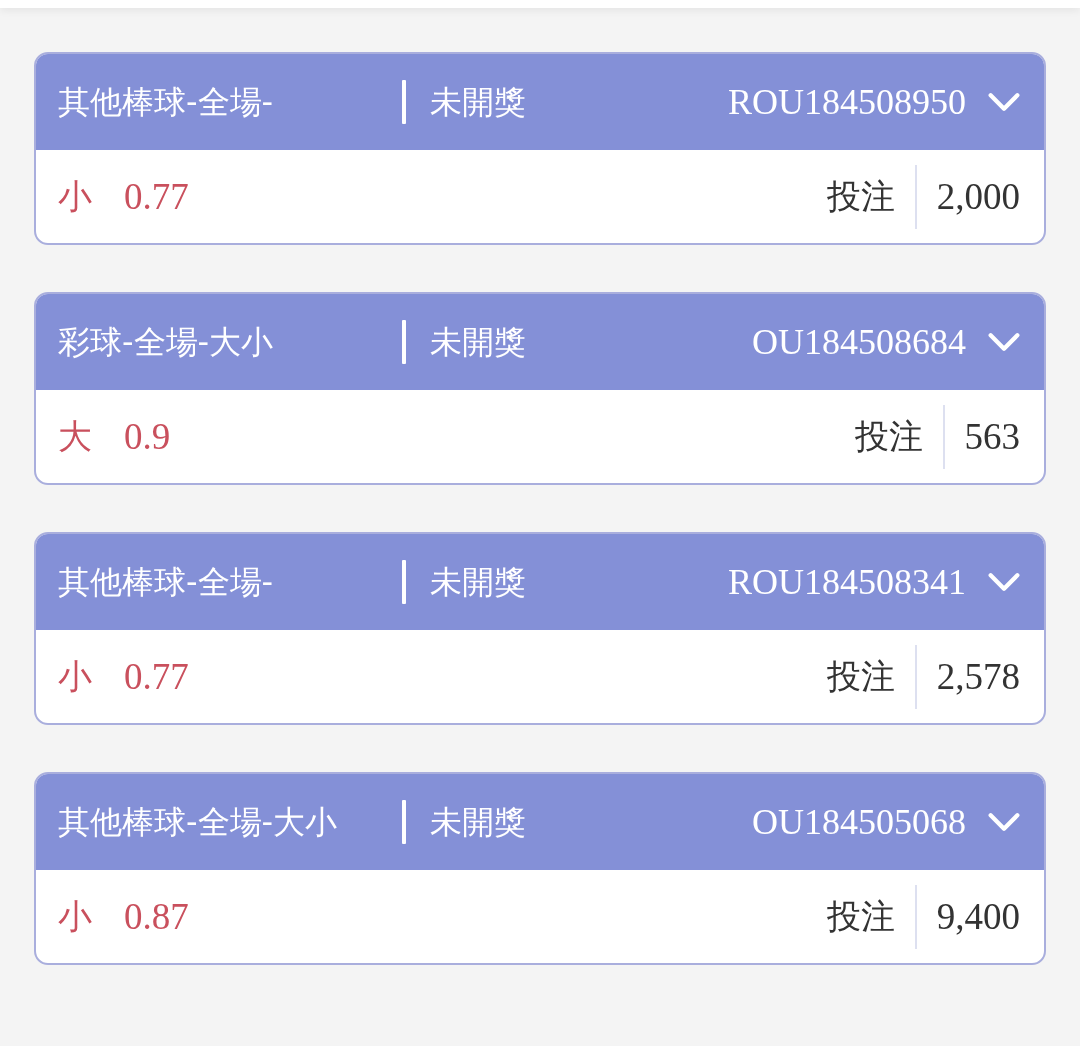 The width and height of the screenshot is (1080, 1046). I want to click on bet-id: OU184508684, so click(859, 342).